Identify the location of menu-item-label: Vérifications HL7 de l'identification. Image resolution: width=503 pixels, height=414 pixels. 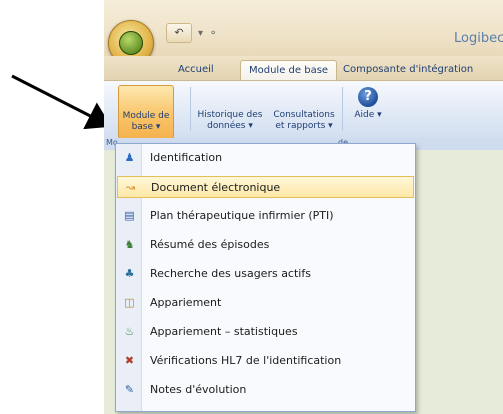
(246, 360).